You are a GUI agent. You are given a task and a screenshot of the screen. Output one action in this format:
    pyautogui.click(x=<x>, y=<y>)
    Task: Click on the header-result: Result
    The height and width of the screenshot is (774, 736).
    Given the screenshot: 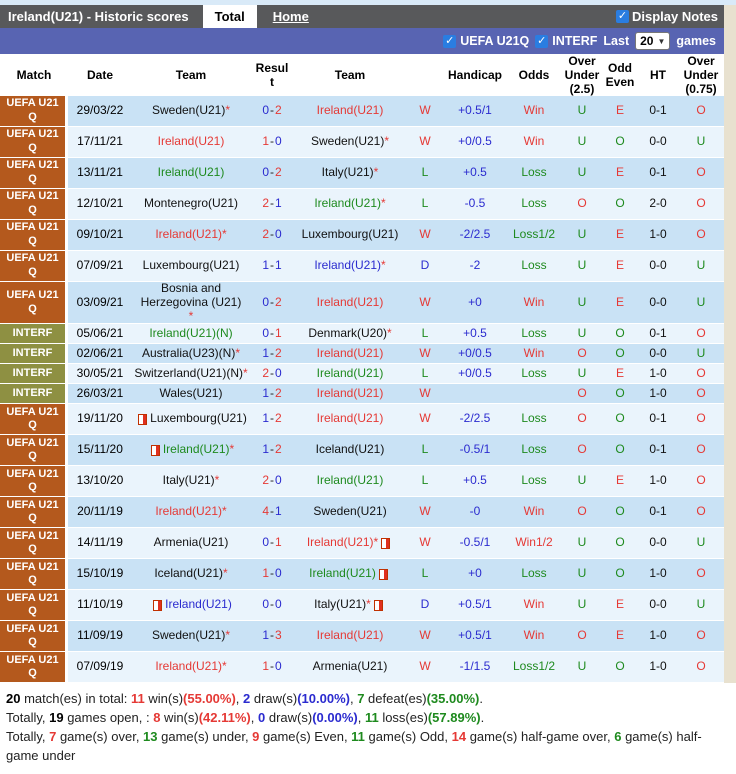 What is the action you would take?
    pyautogui.click(x=272, y=75)
    